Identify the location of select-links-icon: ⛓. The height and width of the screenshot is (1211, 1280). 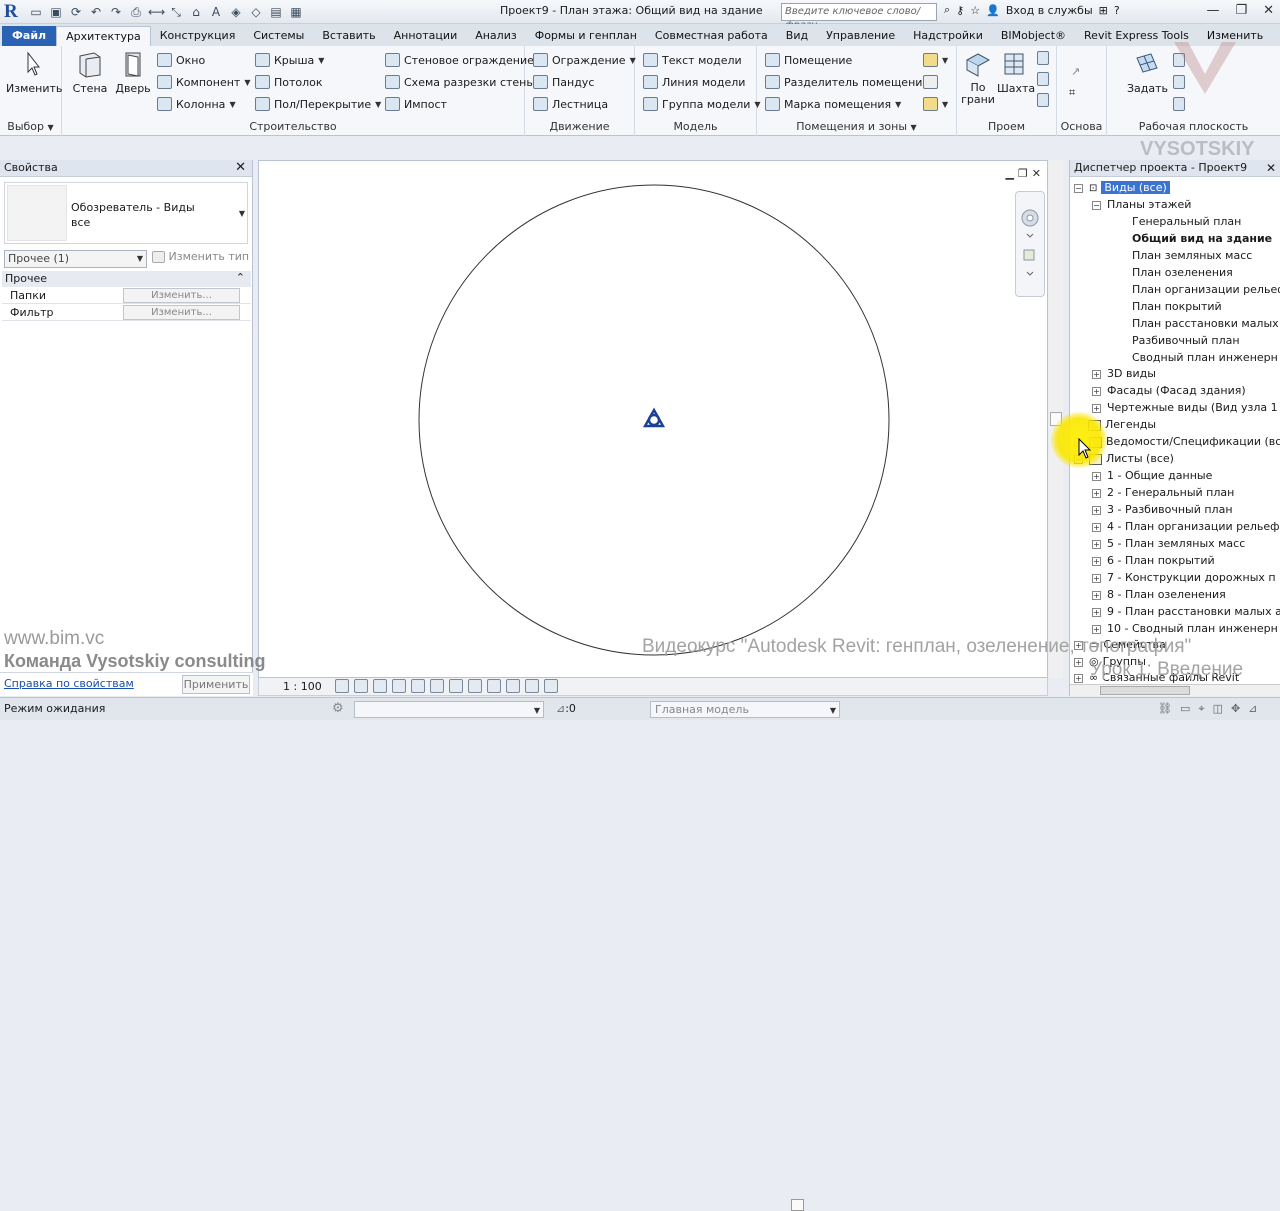
(1165, 709).